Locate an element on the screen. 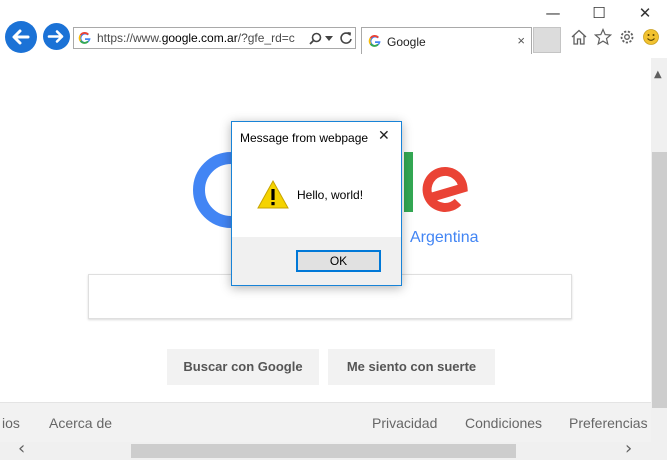 The height and width of the screenshot is (460, 667). address-domain: google.com.ar is located at coordinates (199, 38).